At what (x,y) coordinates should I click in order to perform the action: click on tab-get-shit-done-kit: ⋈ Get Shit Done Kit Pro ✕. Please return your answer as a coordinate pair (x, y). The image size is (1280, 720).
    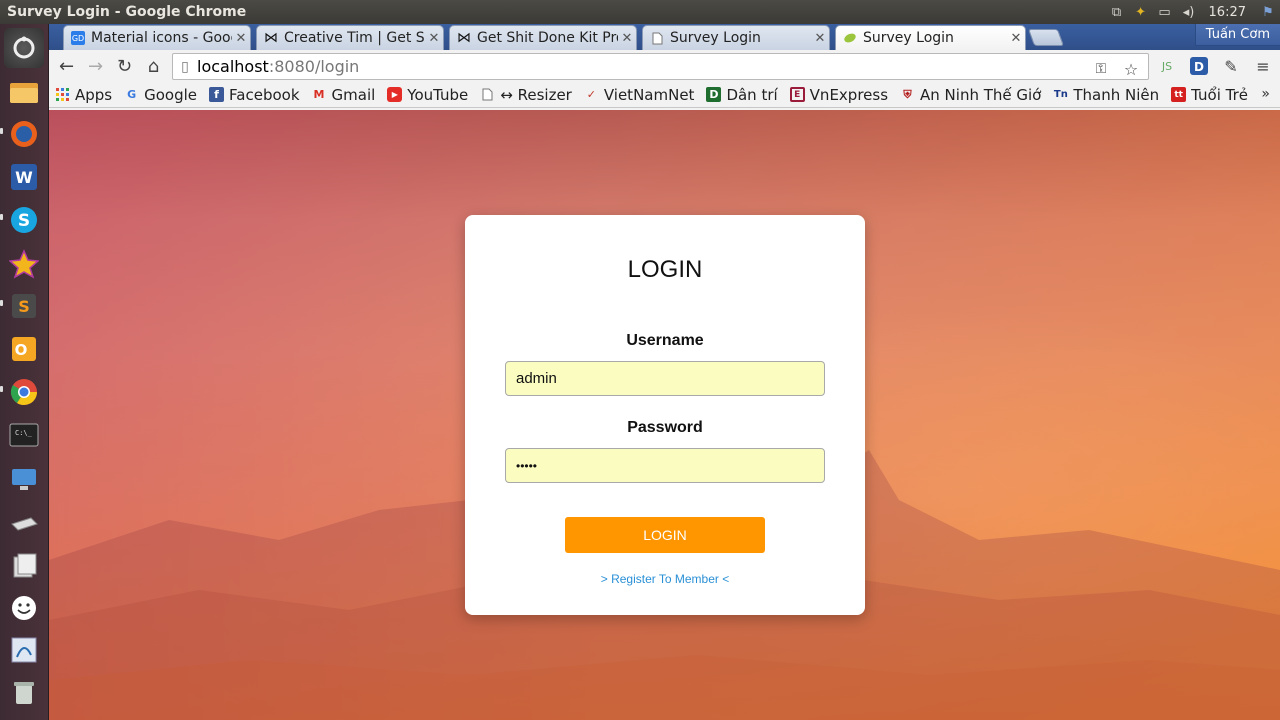
    Looking at the image, I should click on (543, 37).